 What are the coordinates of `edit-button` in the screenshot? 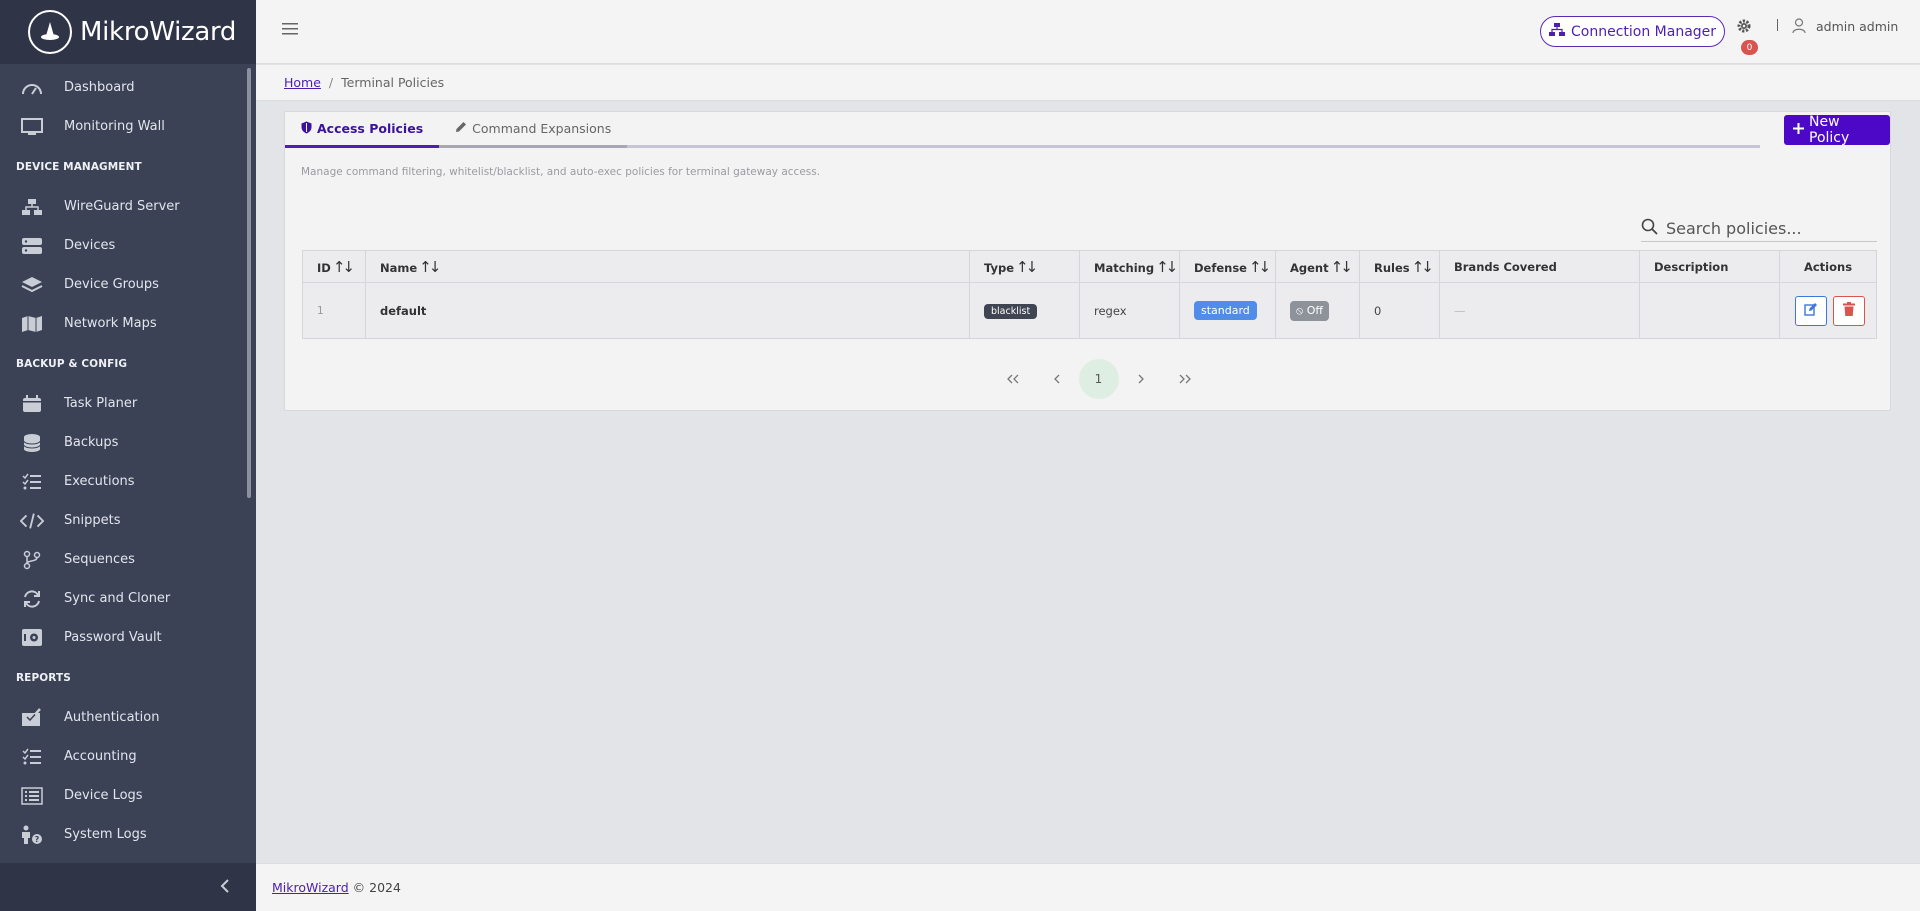 It's located at (1811, 310).